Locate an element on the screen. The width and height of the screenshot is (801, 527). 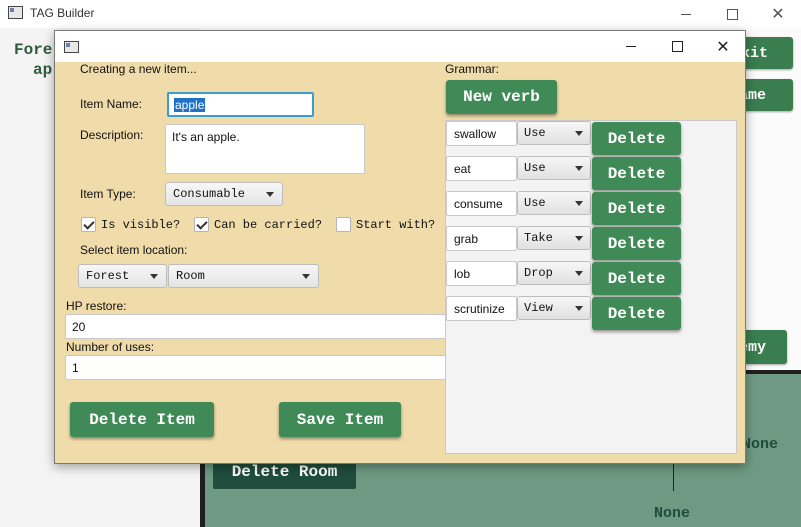
delete-item-button: Delete Item is located at coordinates (142, 419).